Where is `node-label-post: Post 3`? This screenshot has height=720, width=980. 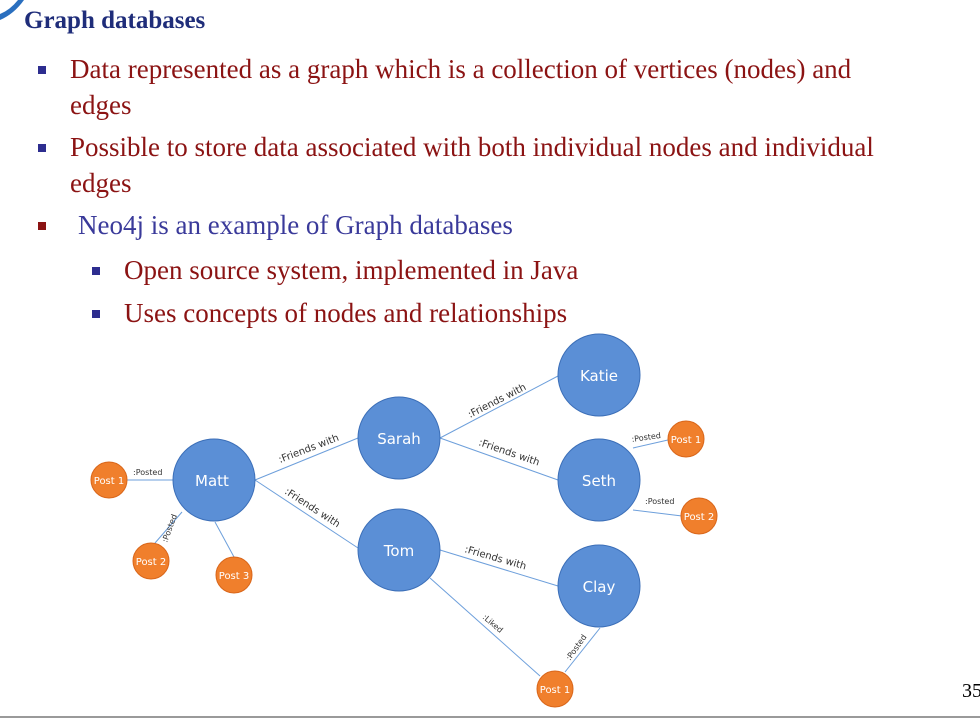 node-label-post: Post 3 is located at coordinates (234, 576).